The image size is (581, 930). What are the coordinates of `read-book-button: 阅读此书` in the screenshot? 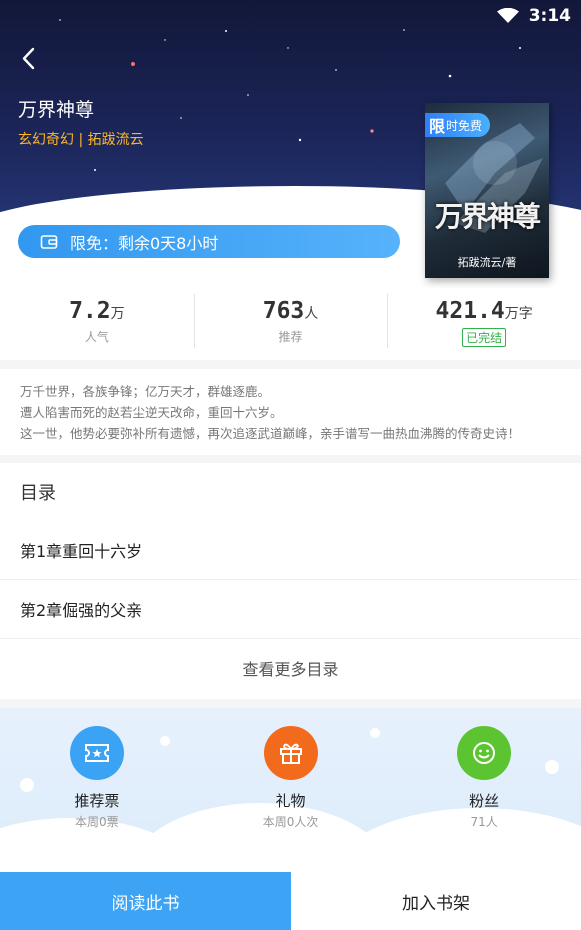 It's located at (145, 901).